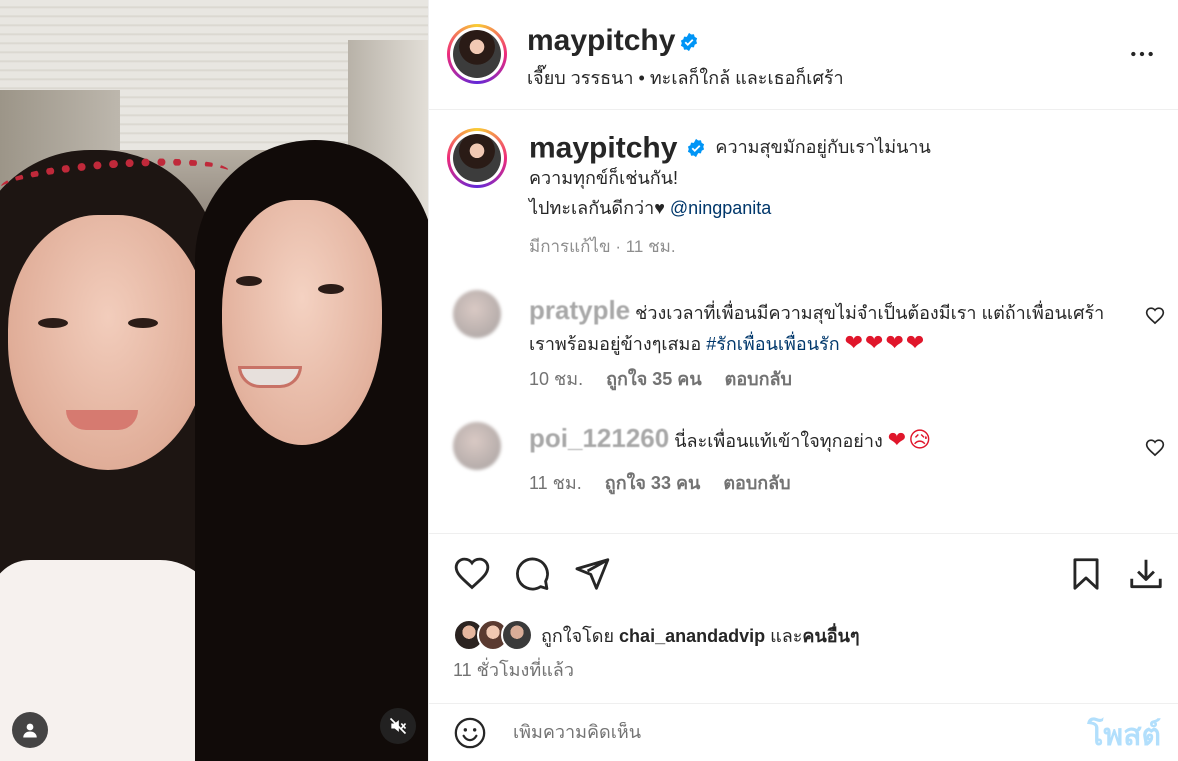 The height and width of the screenshot is (761, 1178). What do you see at coordinates (513, 669) in the screenshot?
I see `post-timestamp: 11 ชั่วโมงที่แล้ว` at bounding box center [513, 669].